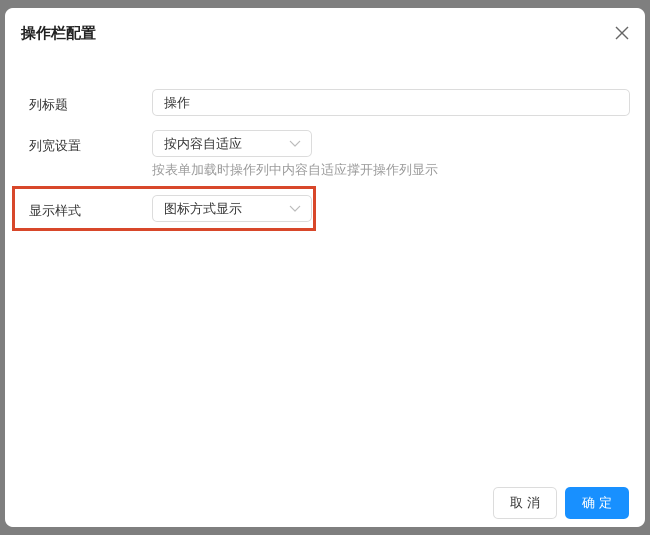 The height and width of the screenshot is (535, 650). What do you see at coordinates (391, 102) in the screenshot?
I see `text-field: 操作` at bounding box center [391, 102].